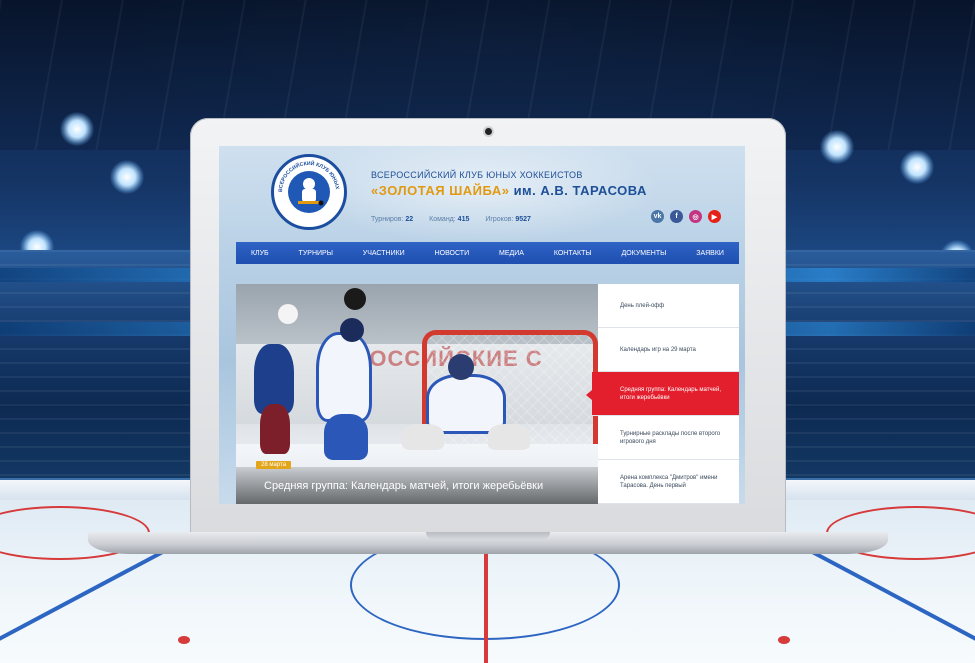  I want to click on stat-label: Турниров:, so click(387, 219).